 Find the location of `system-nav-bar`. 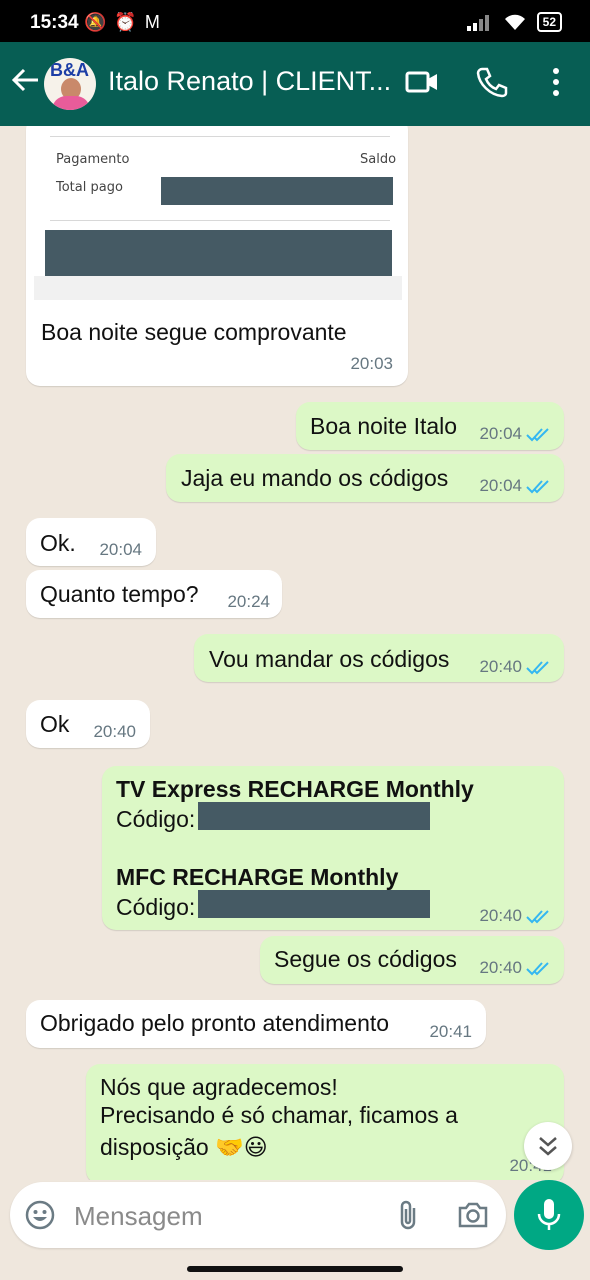

system-nav-bar is located at coordinates (295, 1267).